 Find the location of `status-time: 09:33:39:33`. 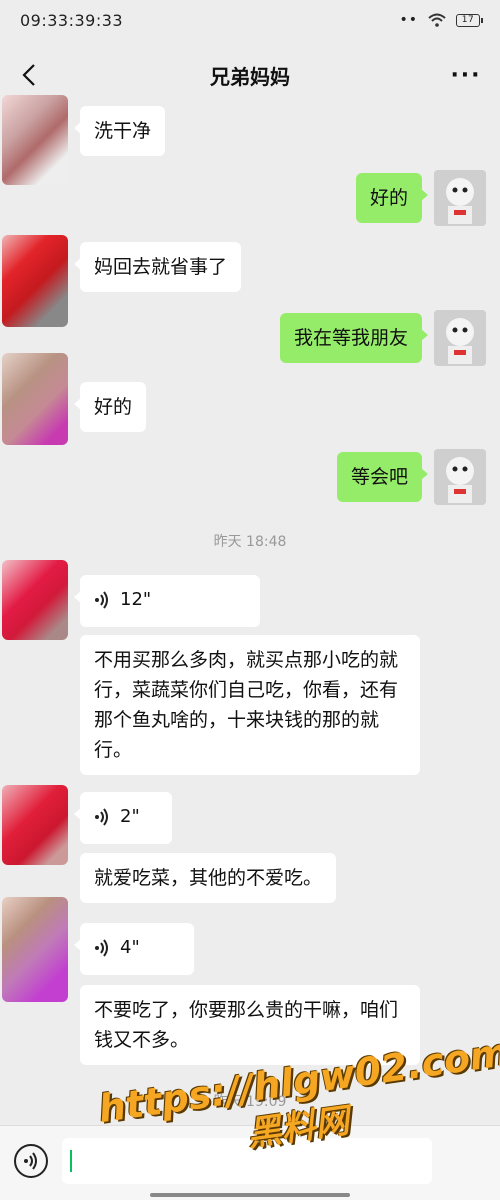

status-time: 09:33:39:33 is located at coordinates (72, 20).